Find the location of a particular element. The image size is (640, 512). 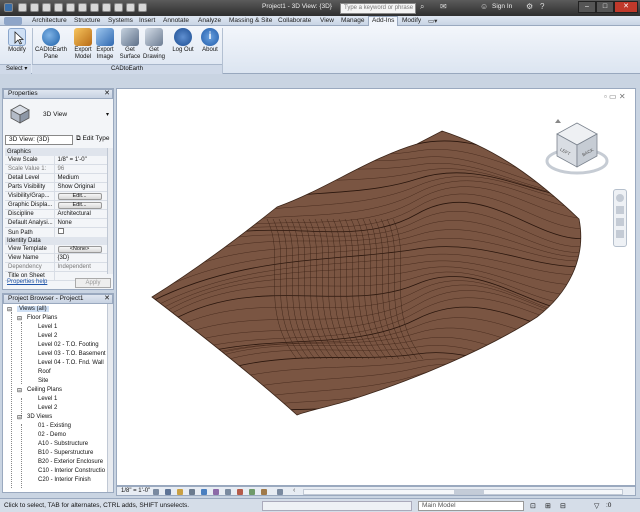

close-button: ✕ is located at coordinates (626, 7).